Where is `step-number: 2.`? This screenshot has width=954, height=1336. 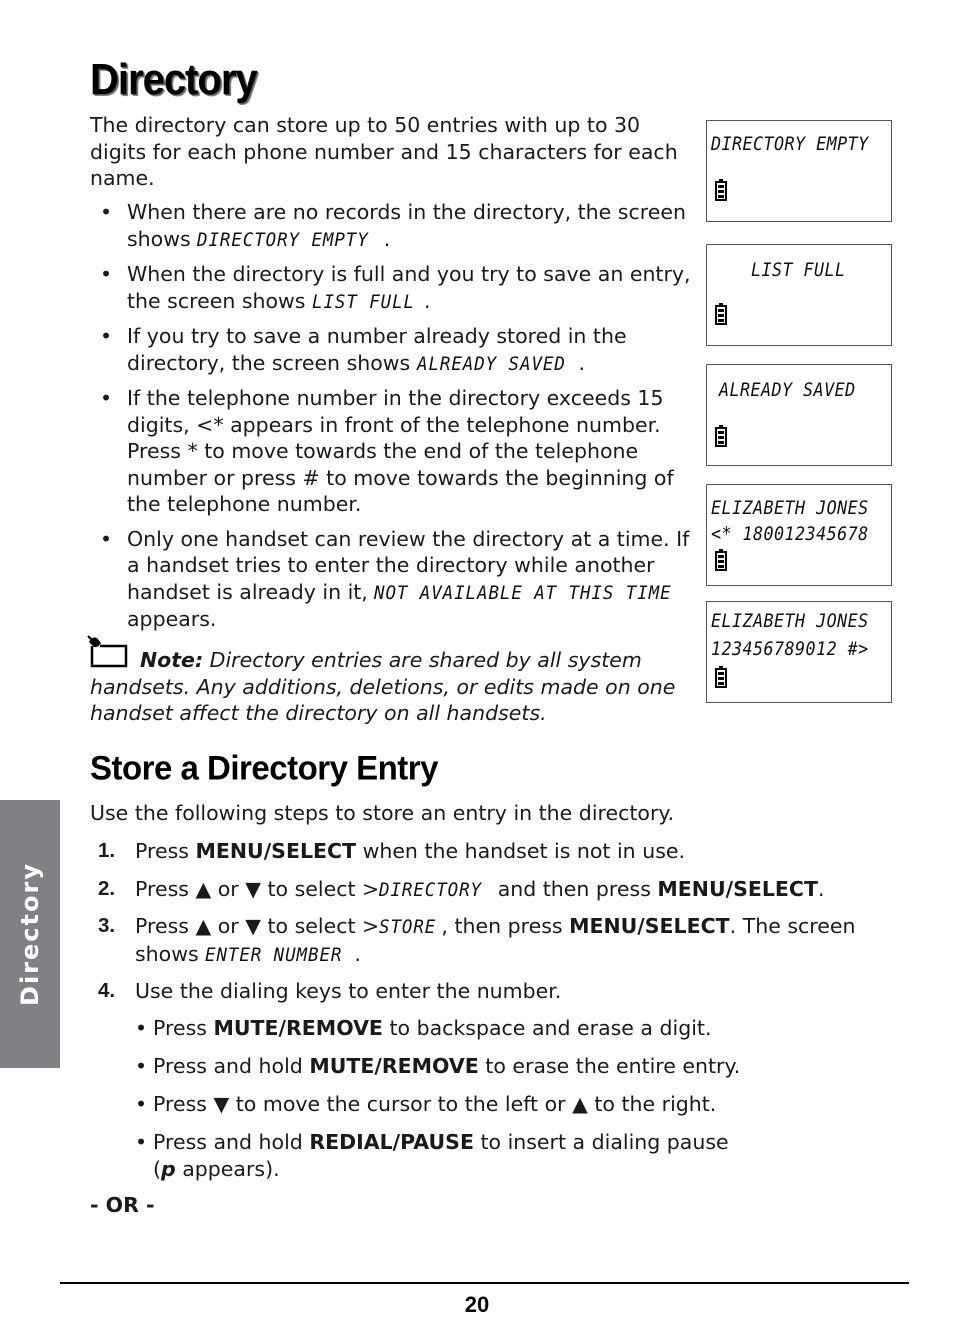 step-number: 2. is located at coordinates (107, 888).